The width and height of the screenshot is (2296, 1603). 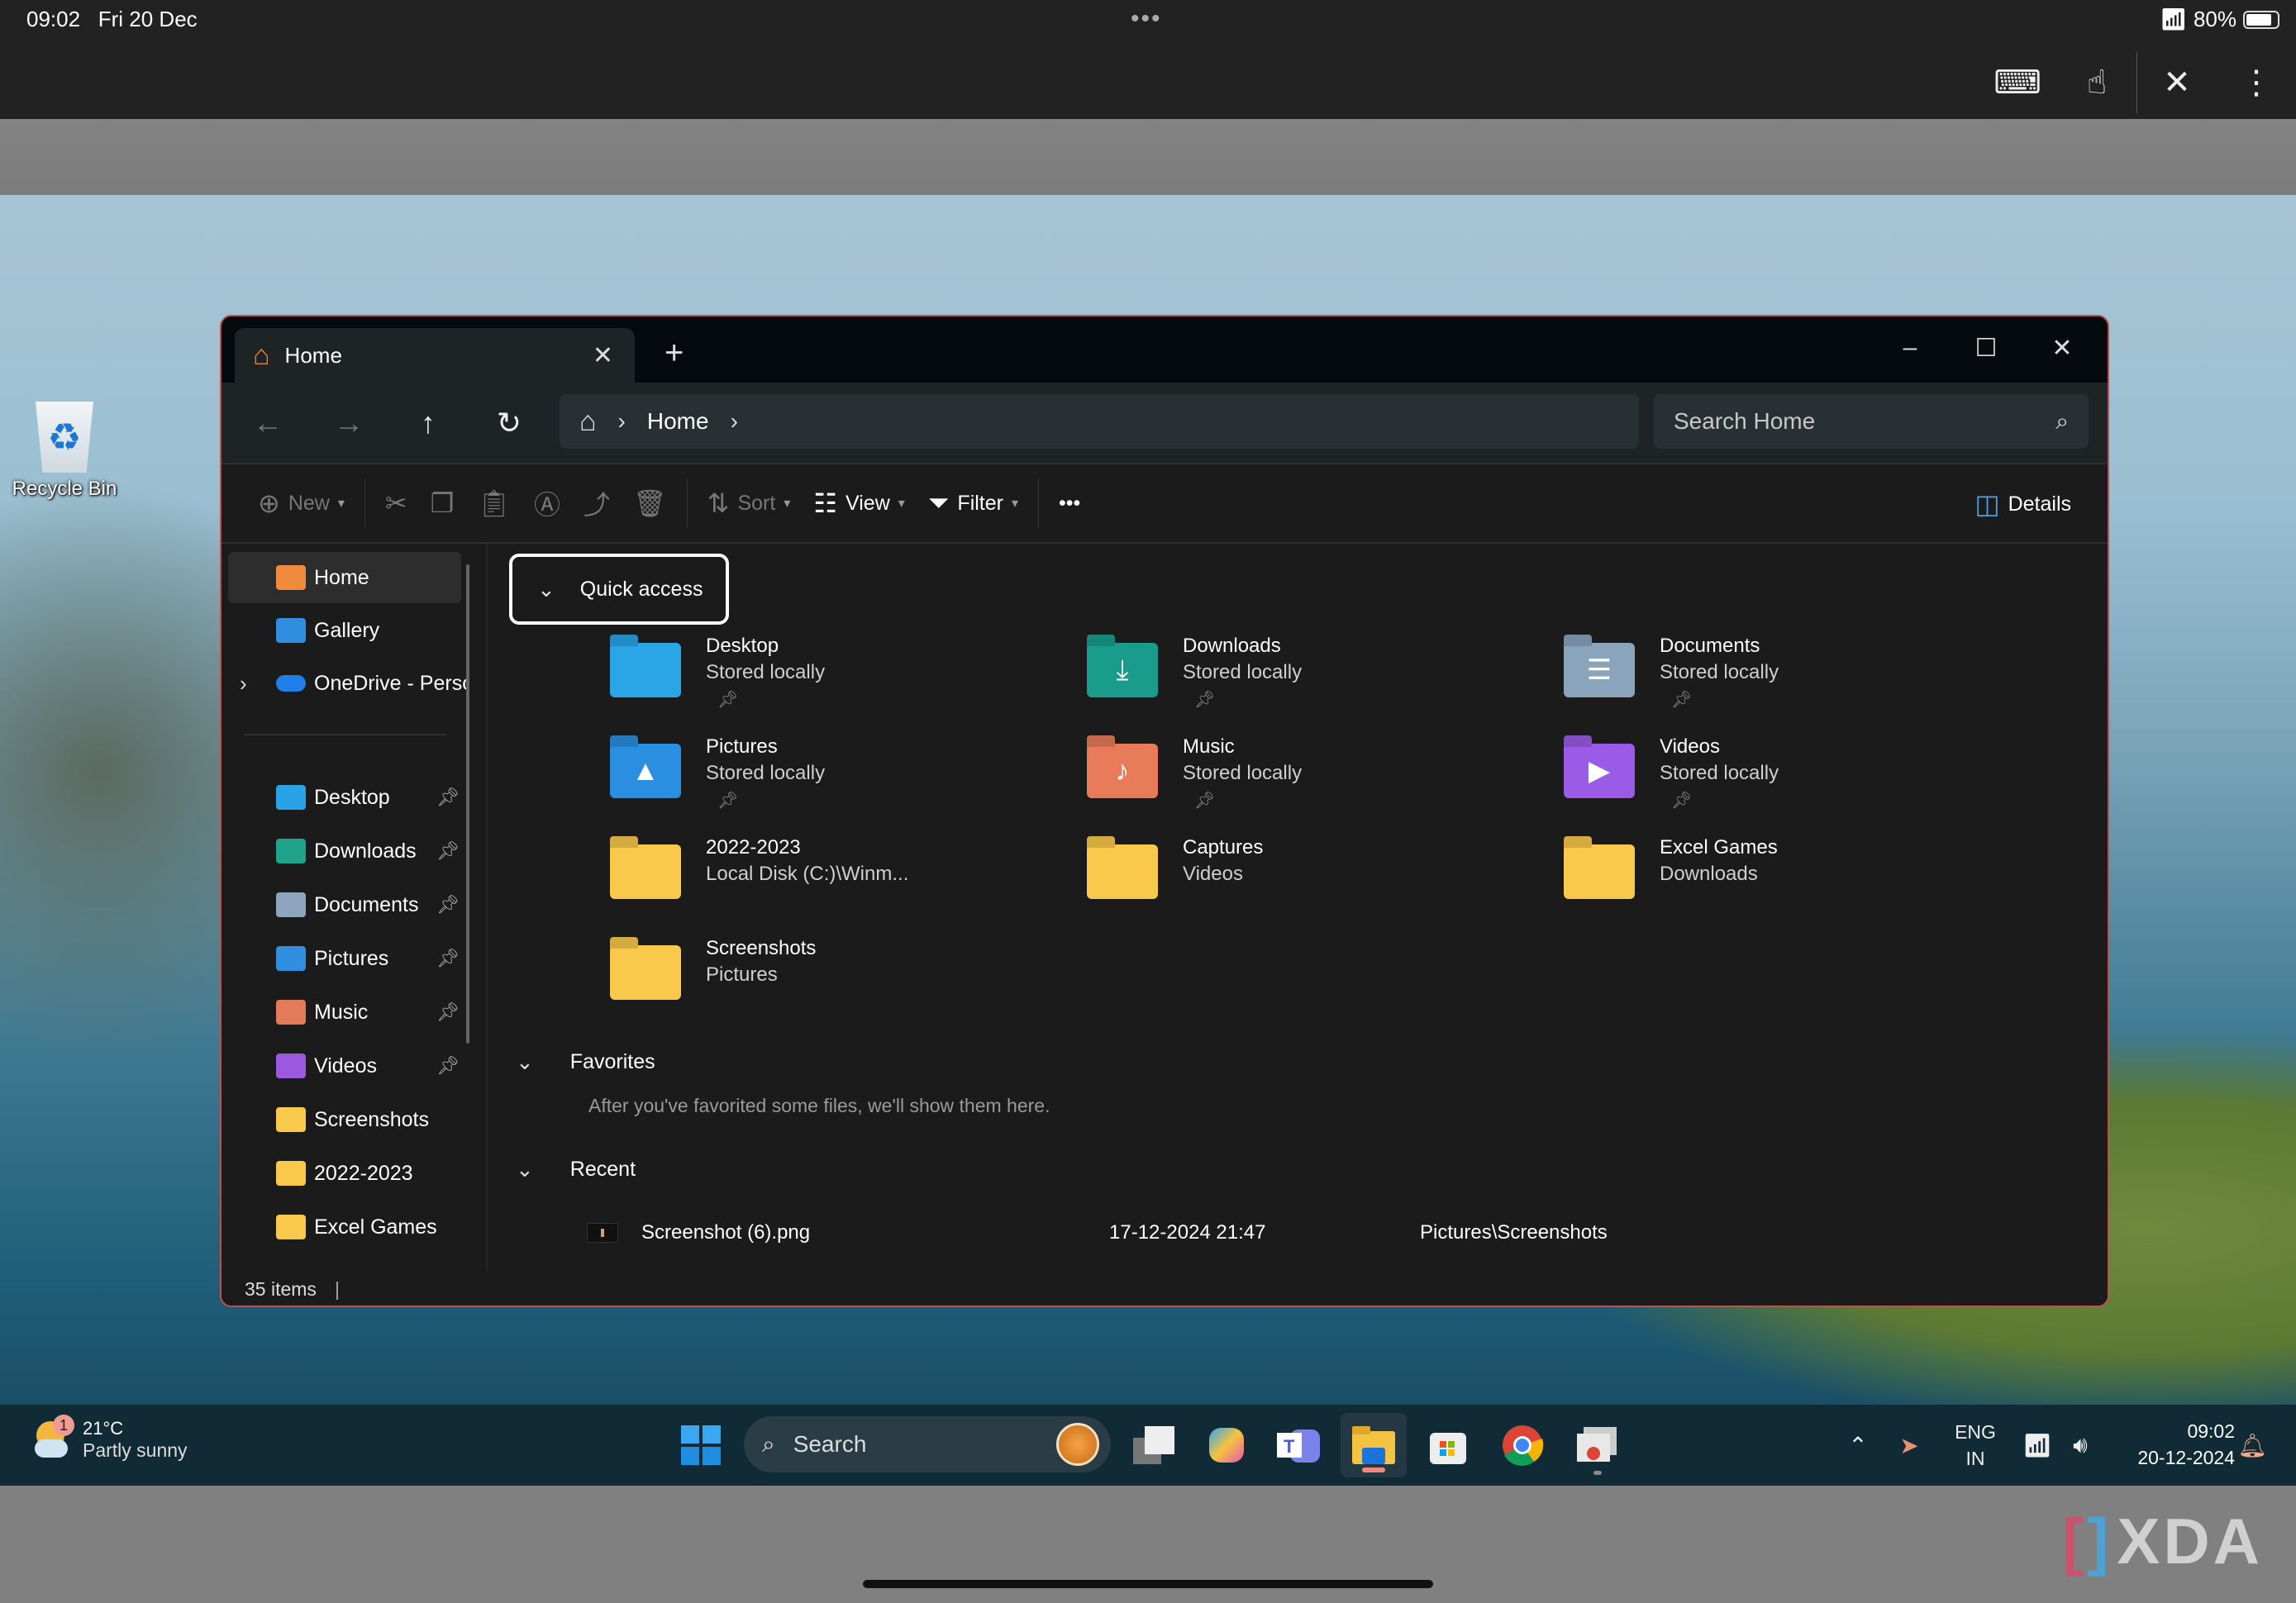 I want to click on sidebar-item-2022-2023: 2022-2023, so click(x=344, y=1173).